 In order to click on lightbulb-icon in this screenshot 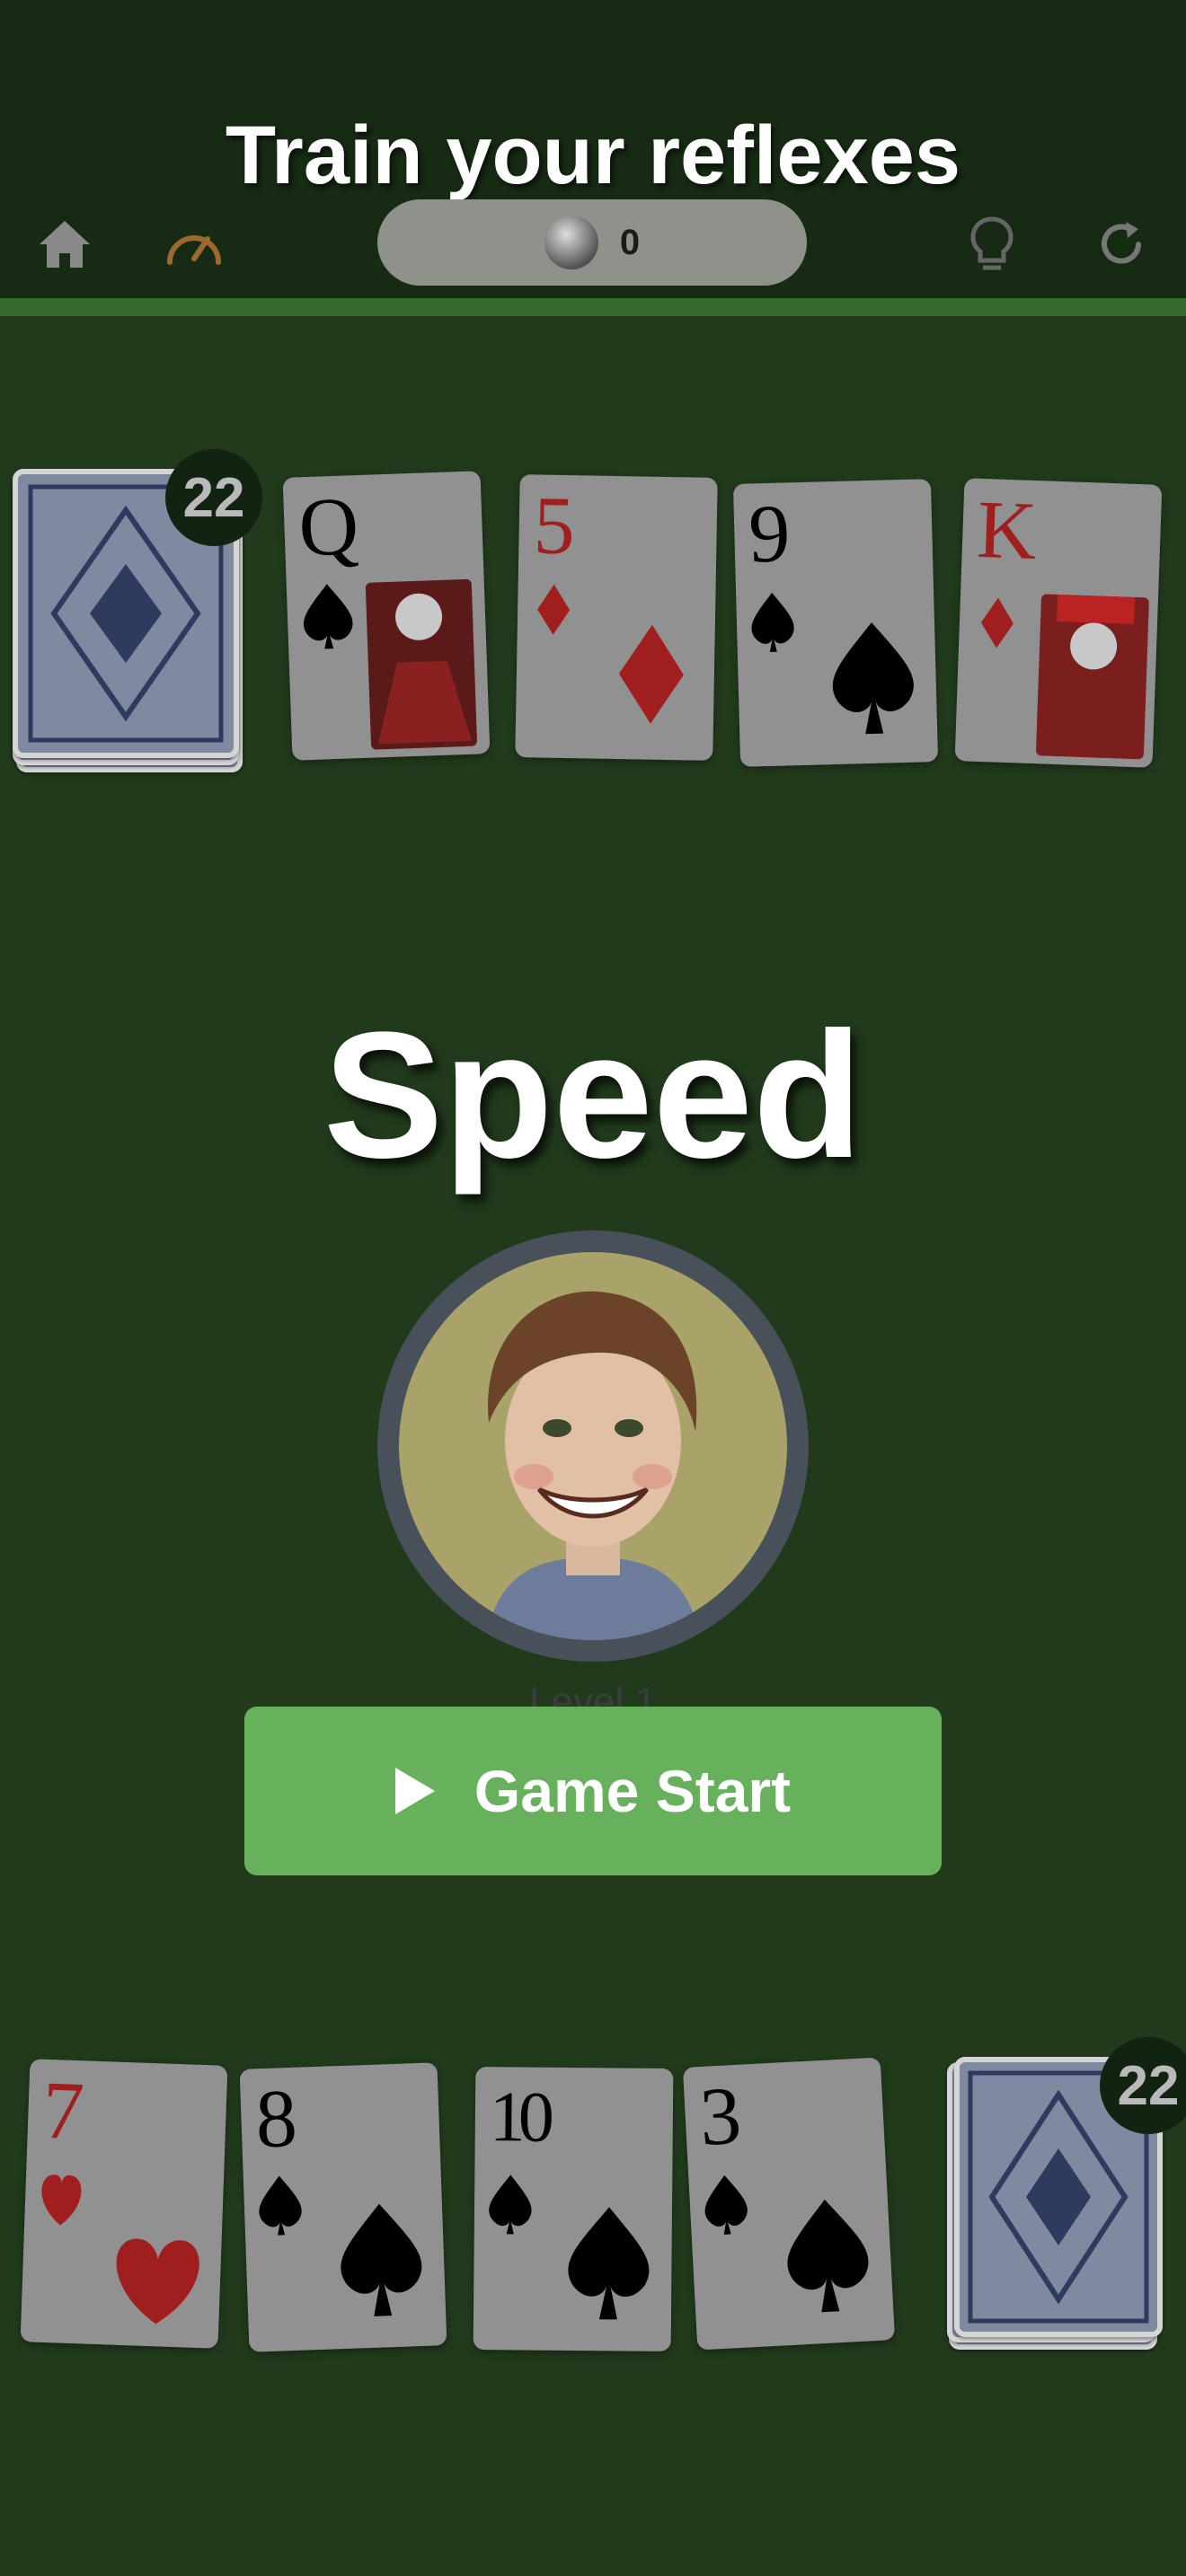, I will do `click(991, 243)`.